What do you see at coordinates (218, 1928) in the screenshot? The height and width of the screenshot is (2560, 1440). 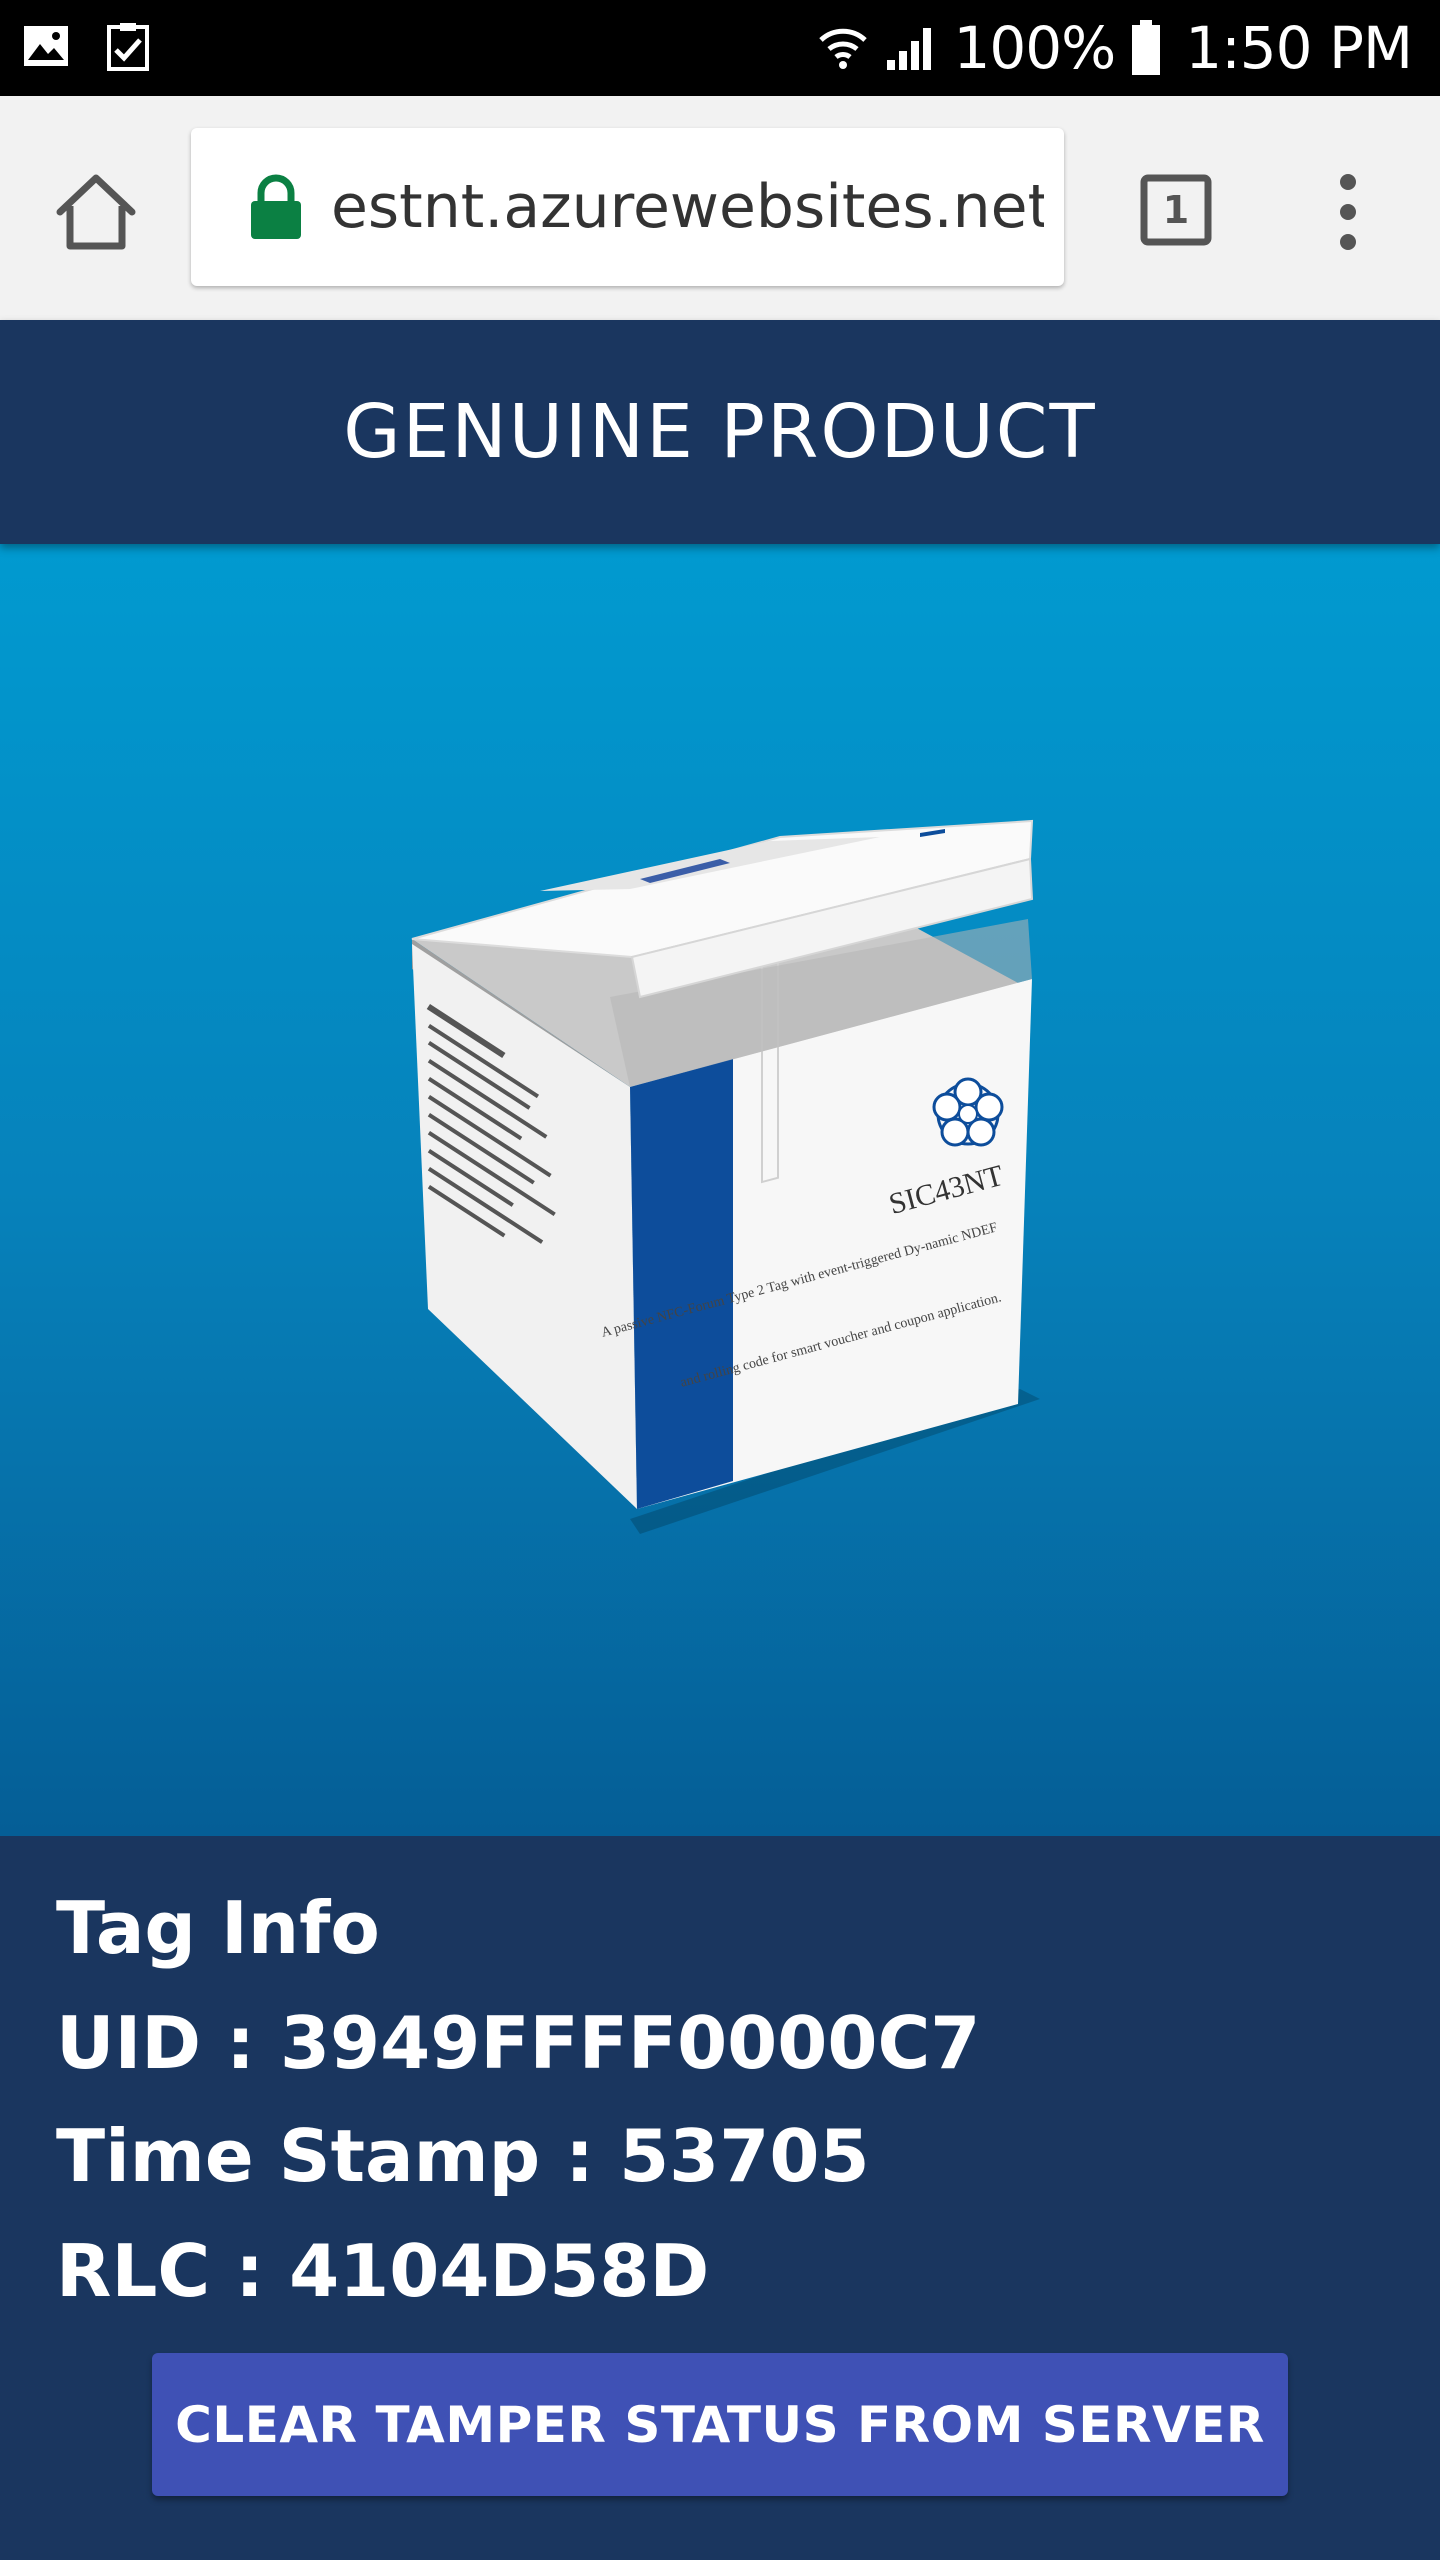 I see `tag-info-heading: Tag Info` at bounding box center [218, 1928].